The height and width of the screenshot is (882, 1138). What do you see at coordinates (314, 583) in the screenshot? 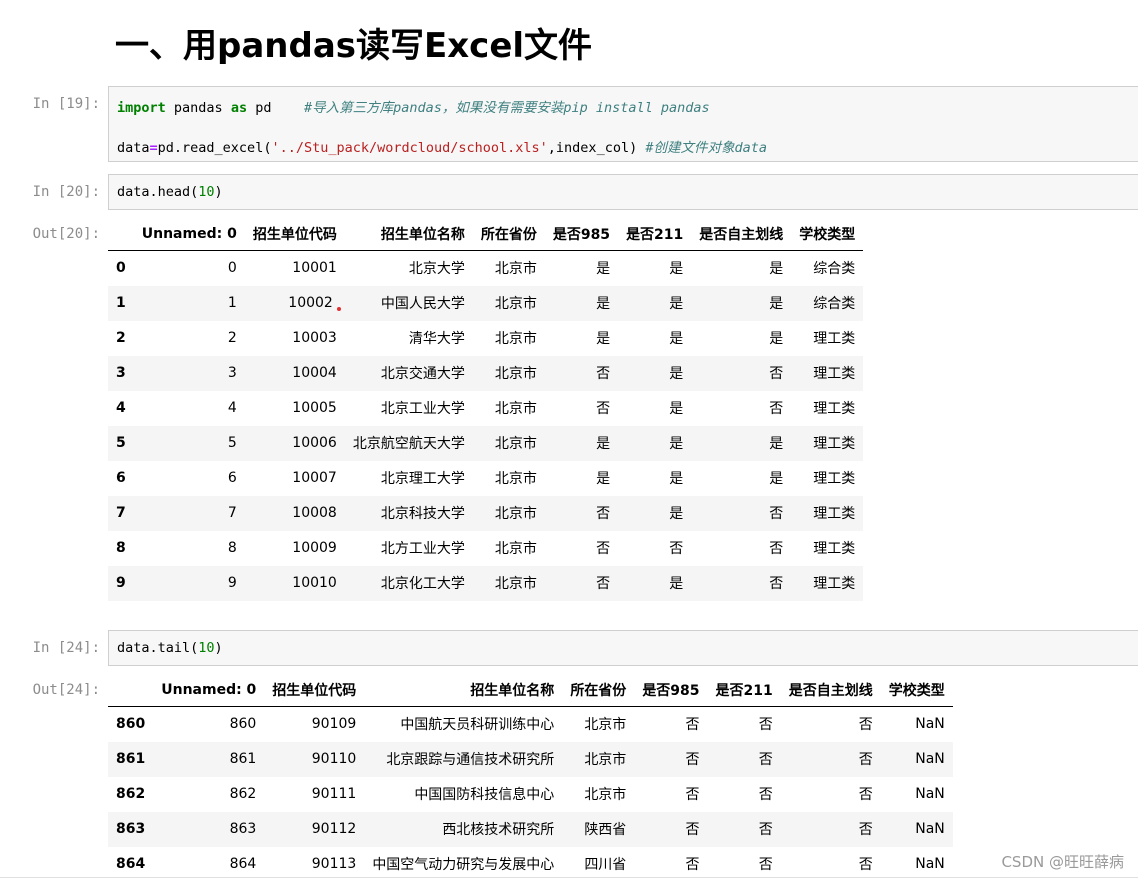
I see `cell-value: 10010` at bounding box center [314, 583].